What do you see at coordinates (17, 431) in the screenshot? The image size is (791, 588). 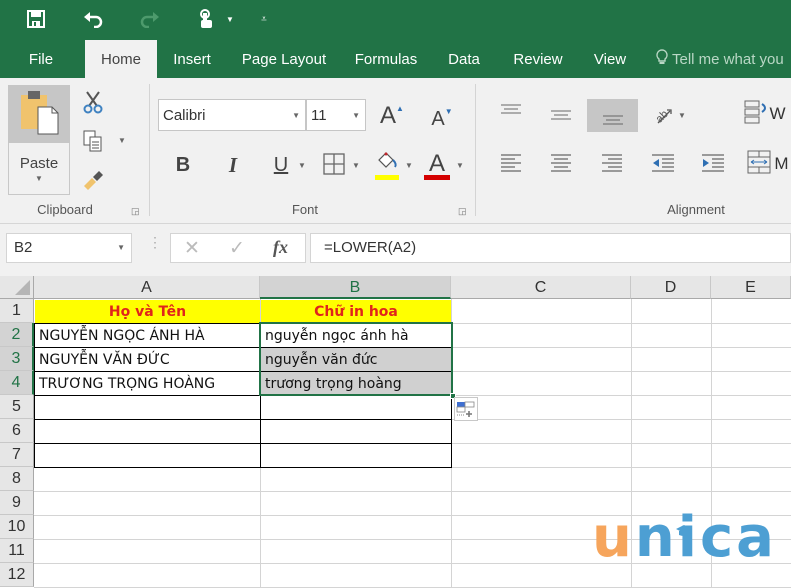 I see `row-header-6: 6` at bounding box center [17, 431].